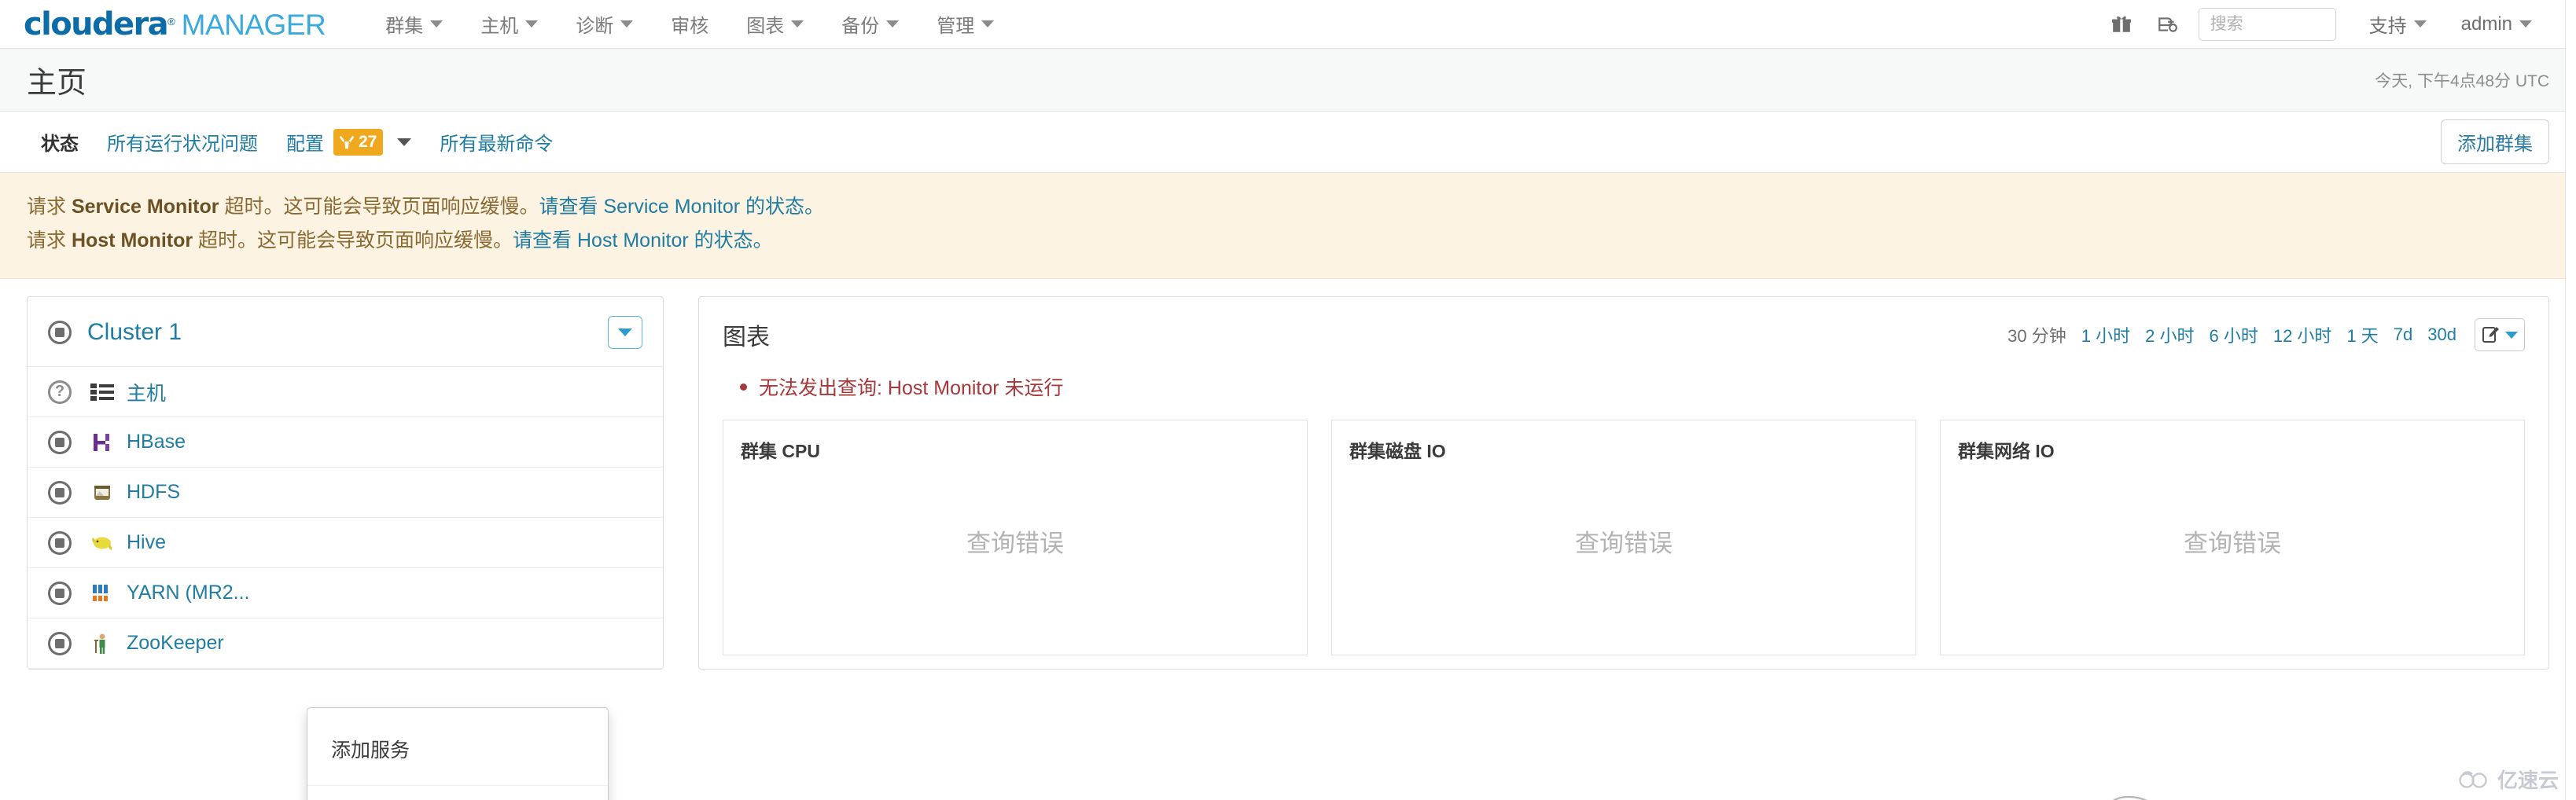 The image size is (2576, 800). I want to click on page-right-edge, so click(2570, 400).